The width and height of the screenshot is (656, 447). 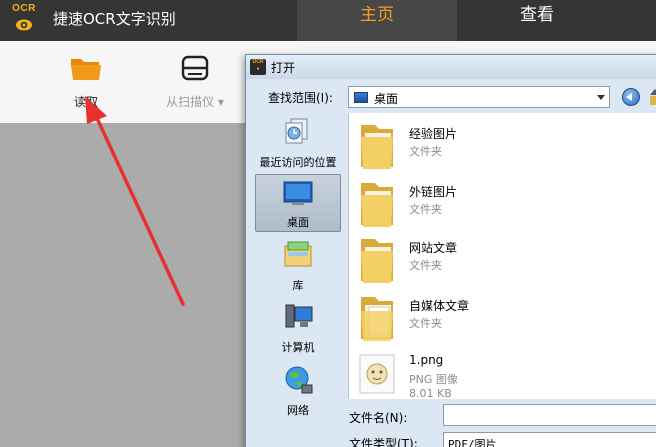 What do you see at coordinates (135, 201) in the screenshot?
I see `red-arrow-annotation` at bounding box center [135, 201].